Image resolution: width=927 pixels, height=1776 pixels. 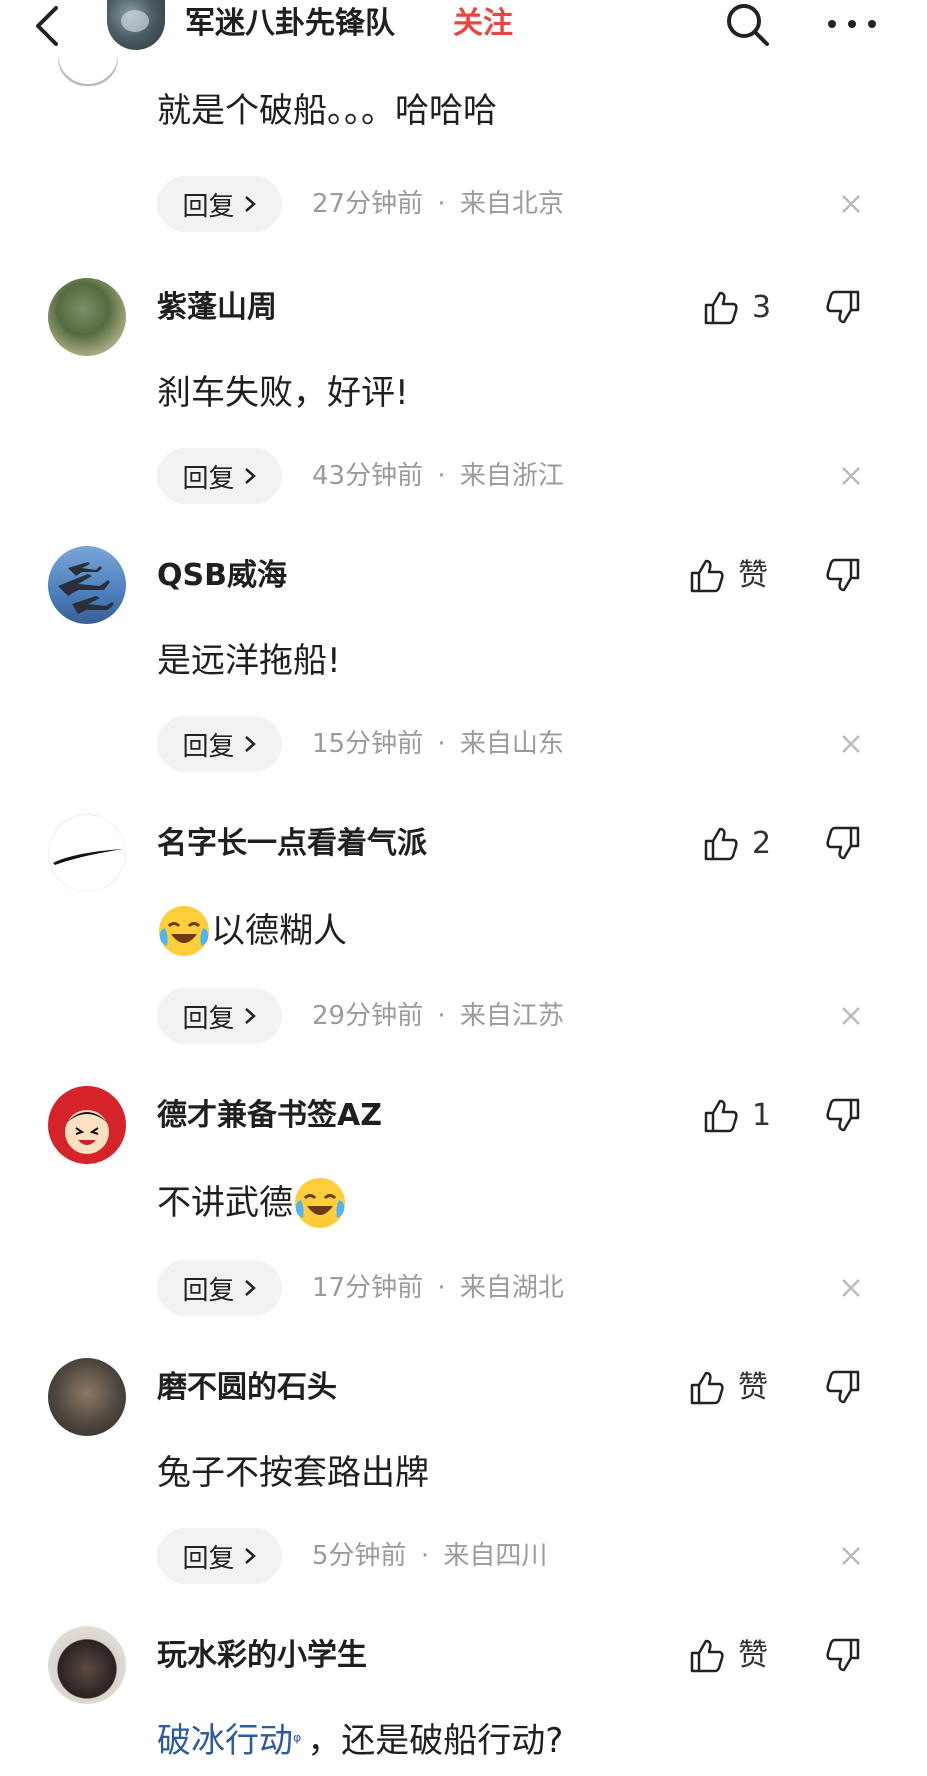 I want to click on like-button: 3, so click(x=736, y=308).